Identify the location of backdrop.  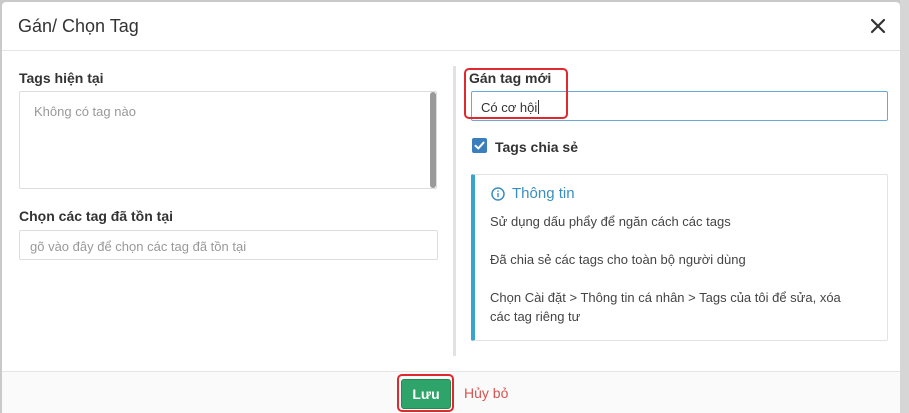
(904, 206).